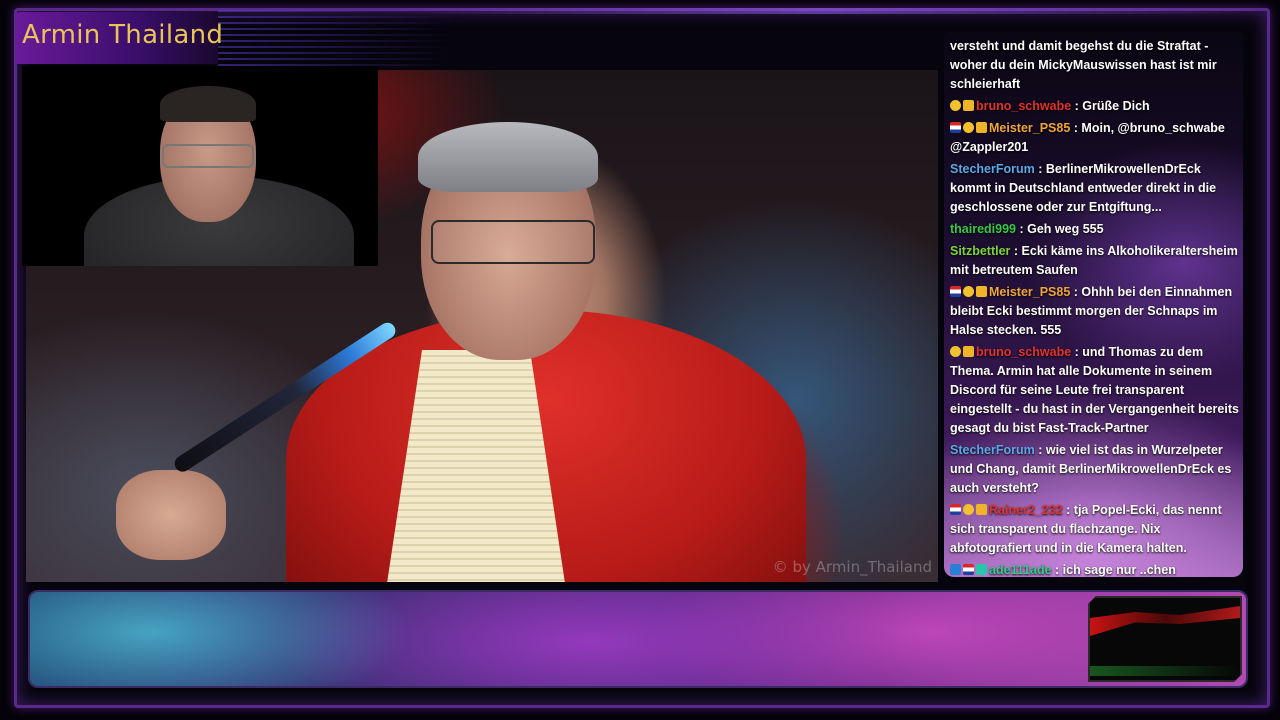 This screenshot has width=1280, height=720. I want to click on prime-badge-icon, so click(955, 569).